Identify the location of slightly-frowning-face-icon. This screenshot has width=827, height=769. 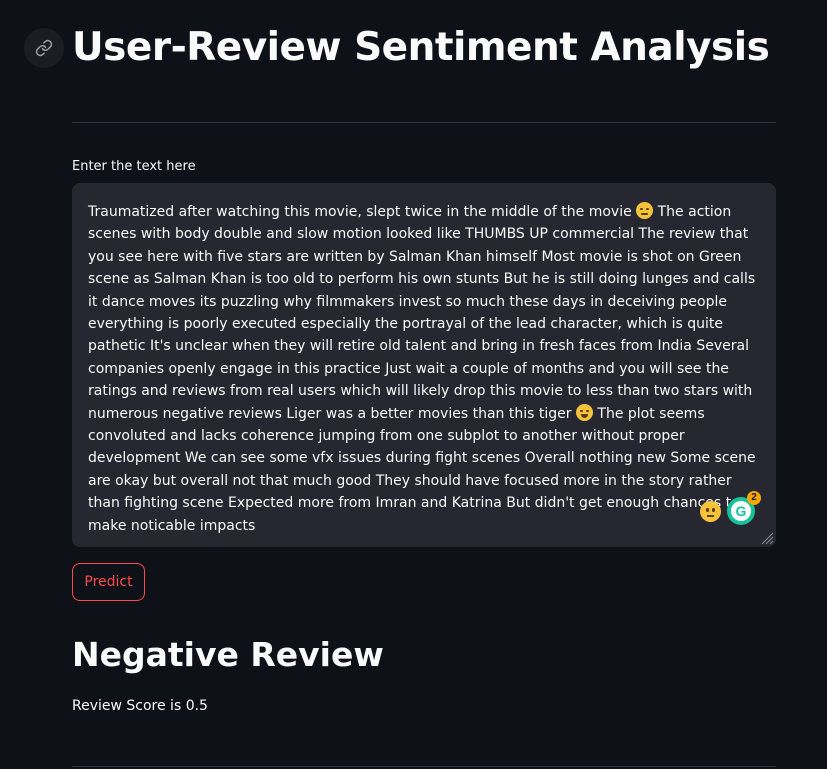
(710, 511).